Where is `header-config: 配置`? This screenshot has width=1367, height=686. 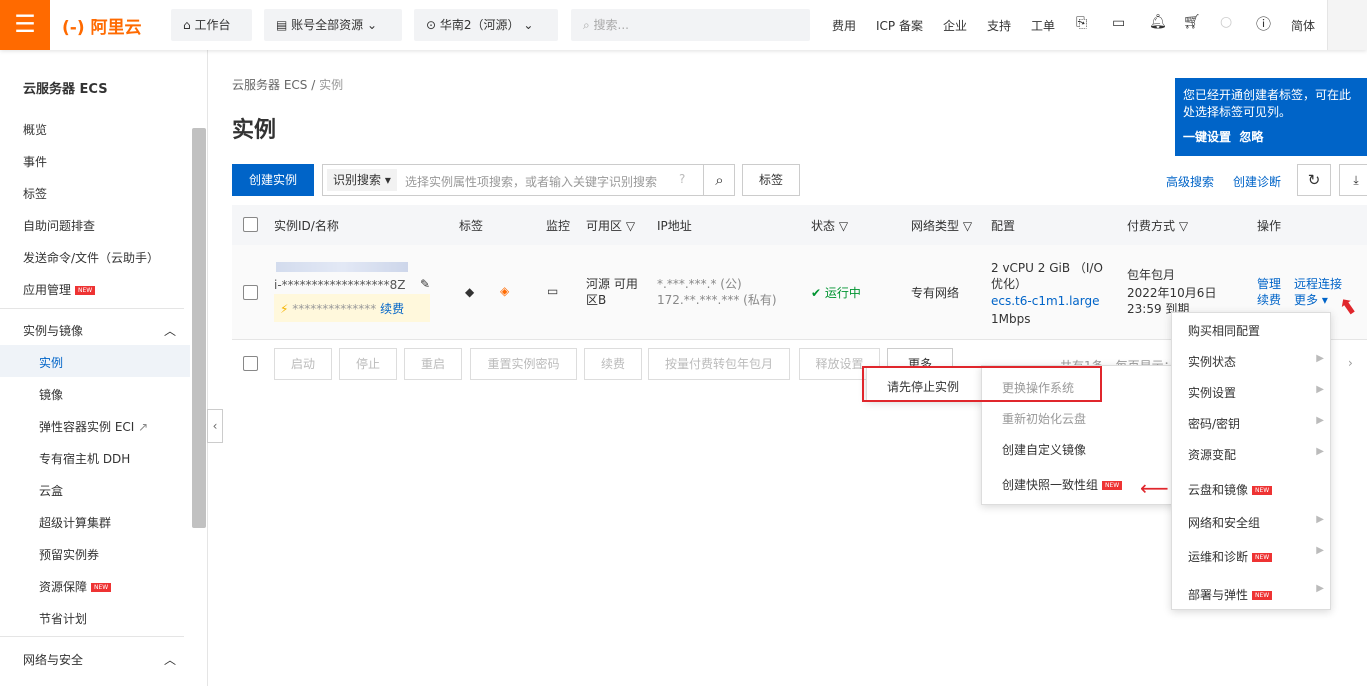 header-config: 配置 is located at coordinates (1003, 226).